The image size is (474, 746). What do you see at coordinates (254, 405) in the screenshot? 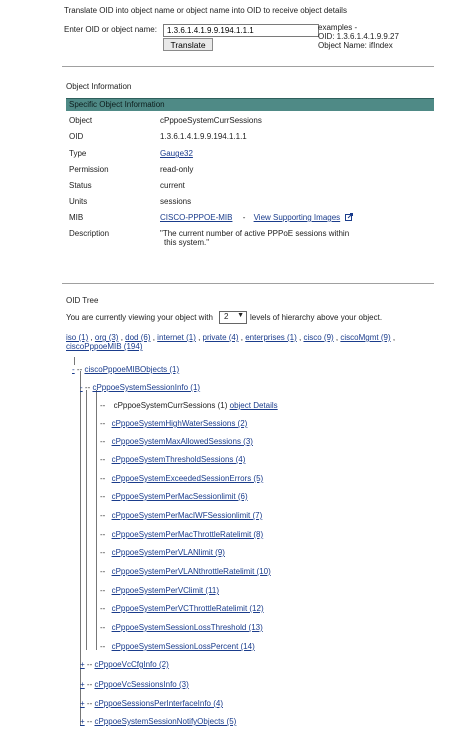
I see `object-details-link: object Details` at bounding box center [254, 405].